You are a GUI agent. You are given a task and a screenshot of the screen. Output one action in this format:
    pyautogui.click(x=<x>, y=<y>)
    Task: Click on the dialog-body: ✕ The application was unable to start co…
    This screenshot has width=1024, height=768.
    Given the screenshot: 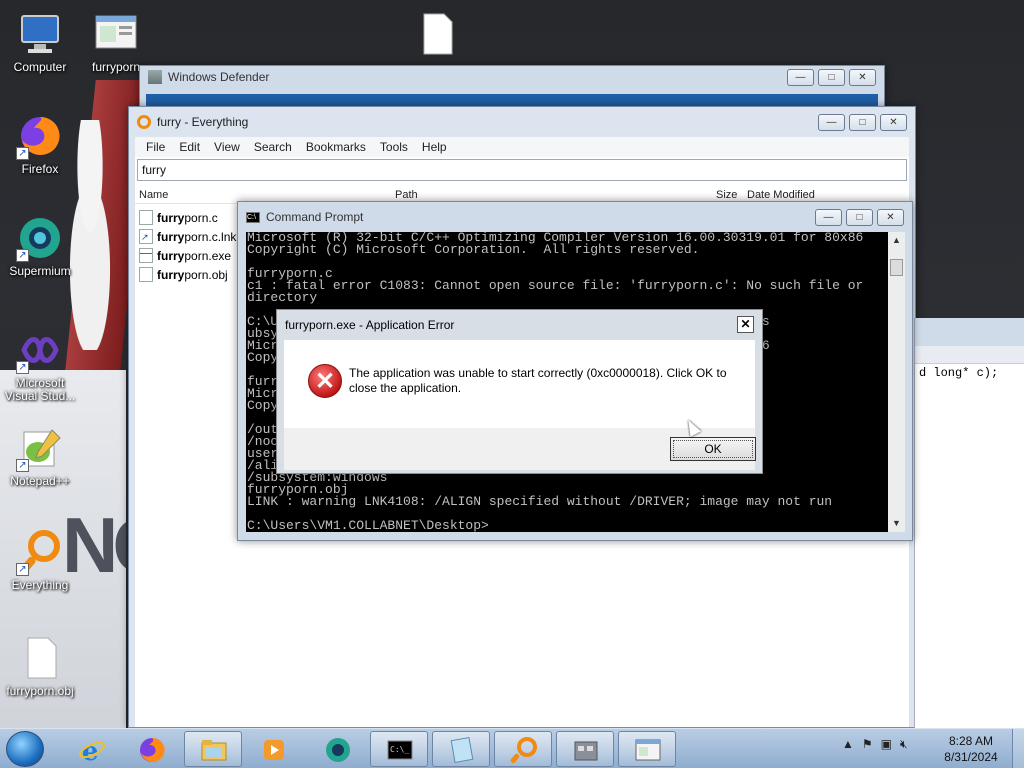 What is the action you would take?
    pyautogui.click(x=519, y=384)
    